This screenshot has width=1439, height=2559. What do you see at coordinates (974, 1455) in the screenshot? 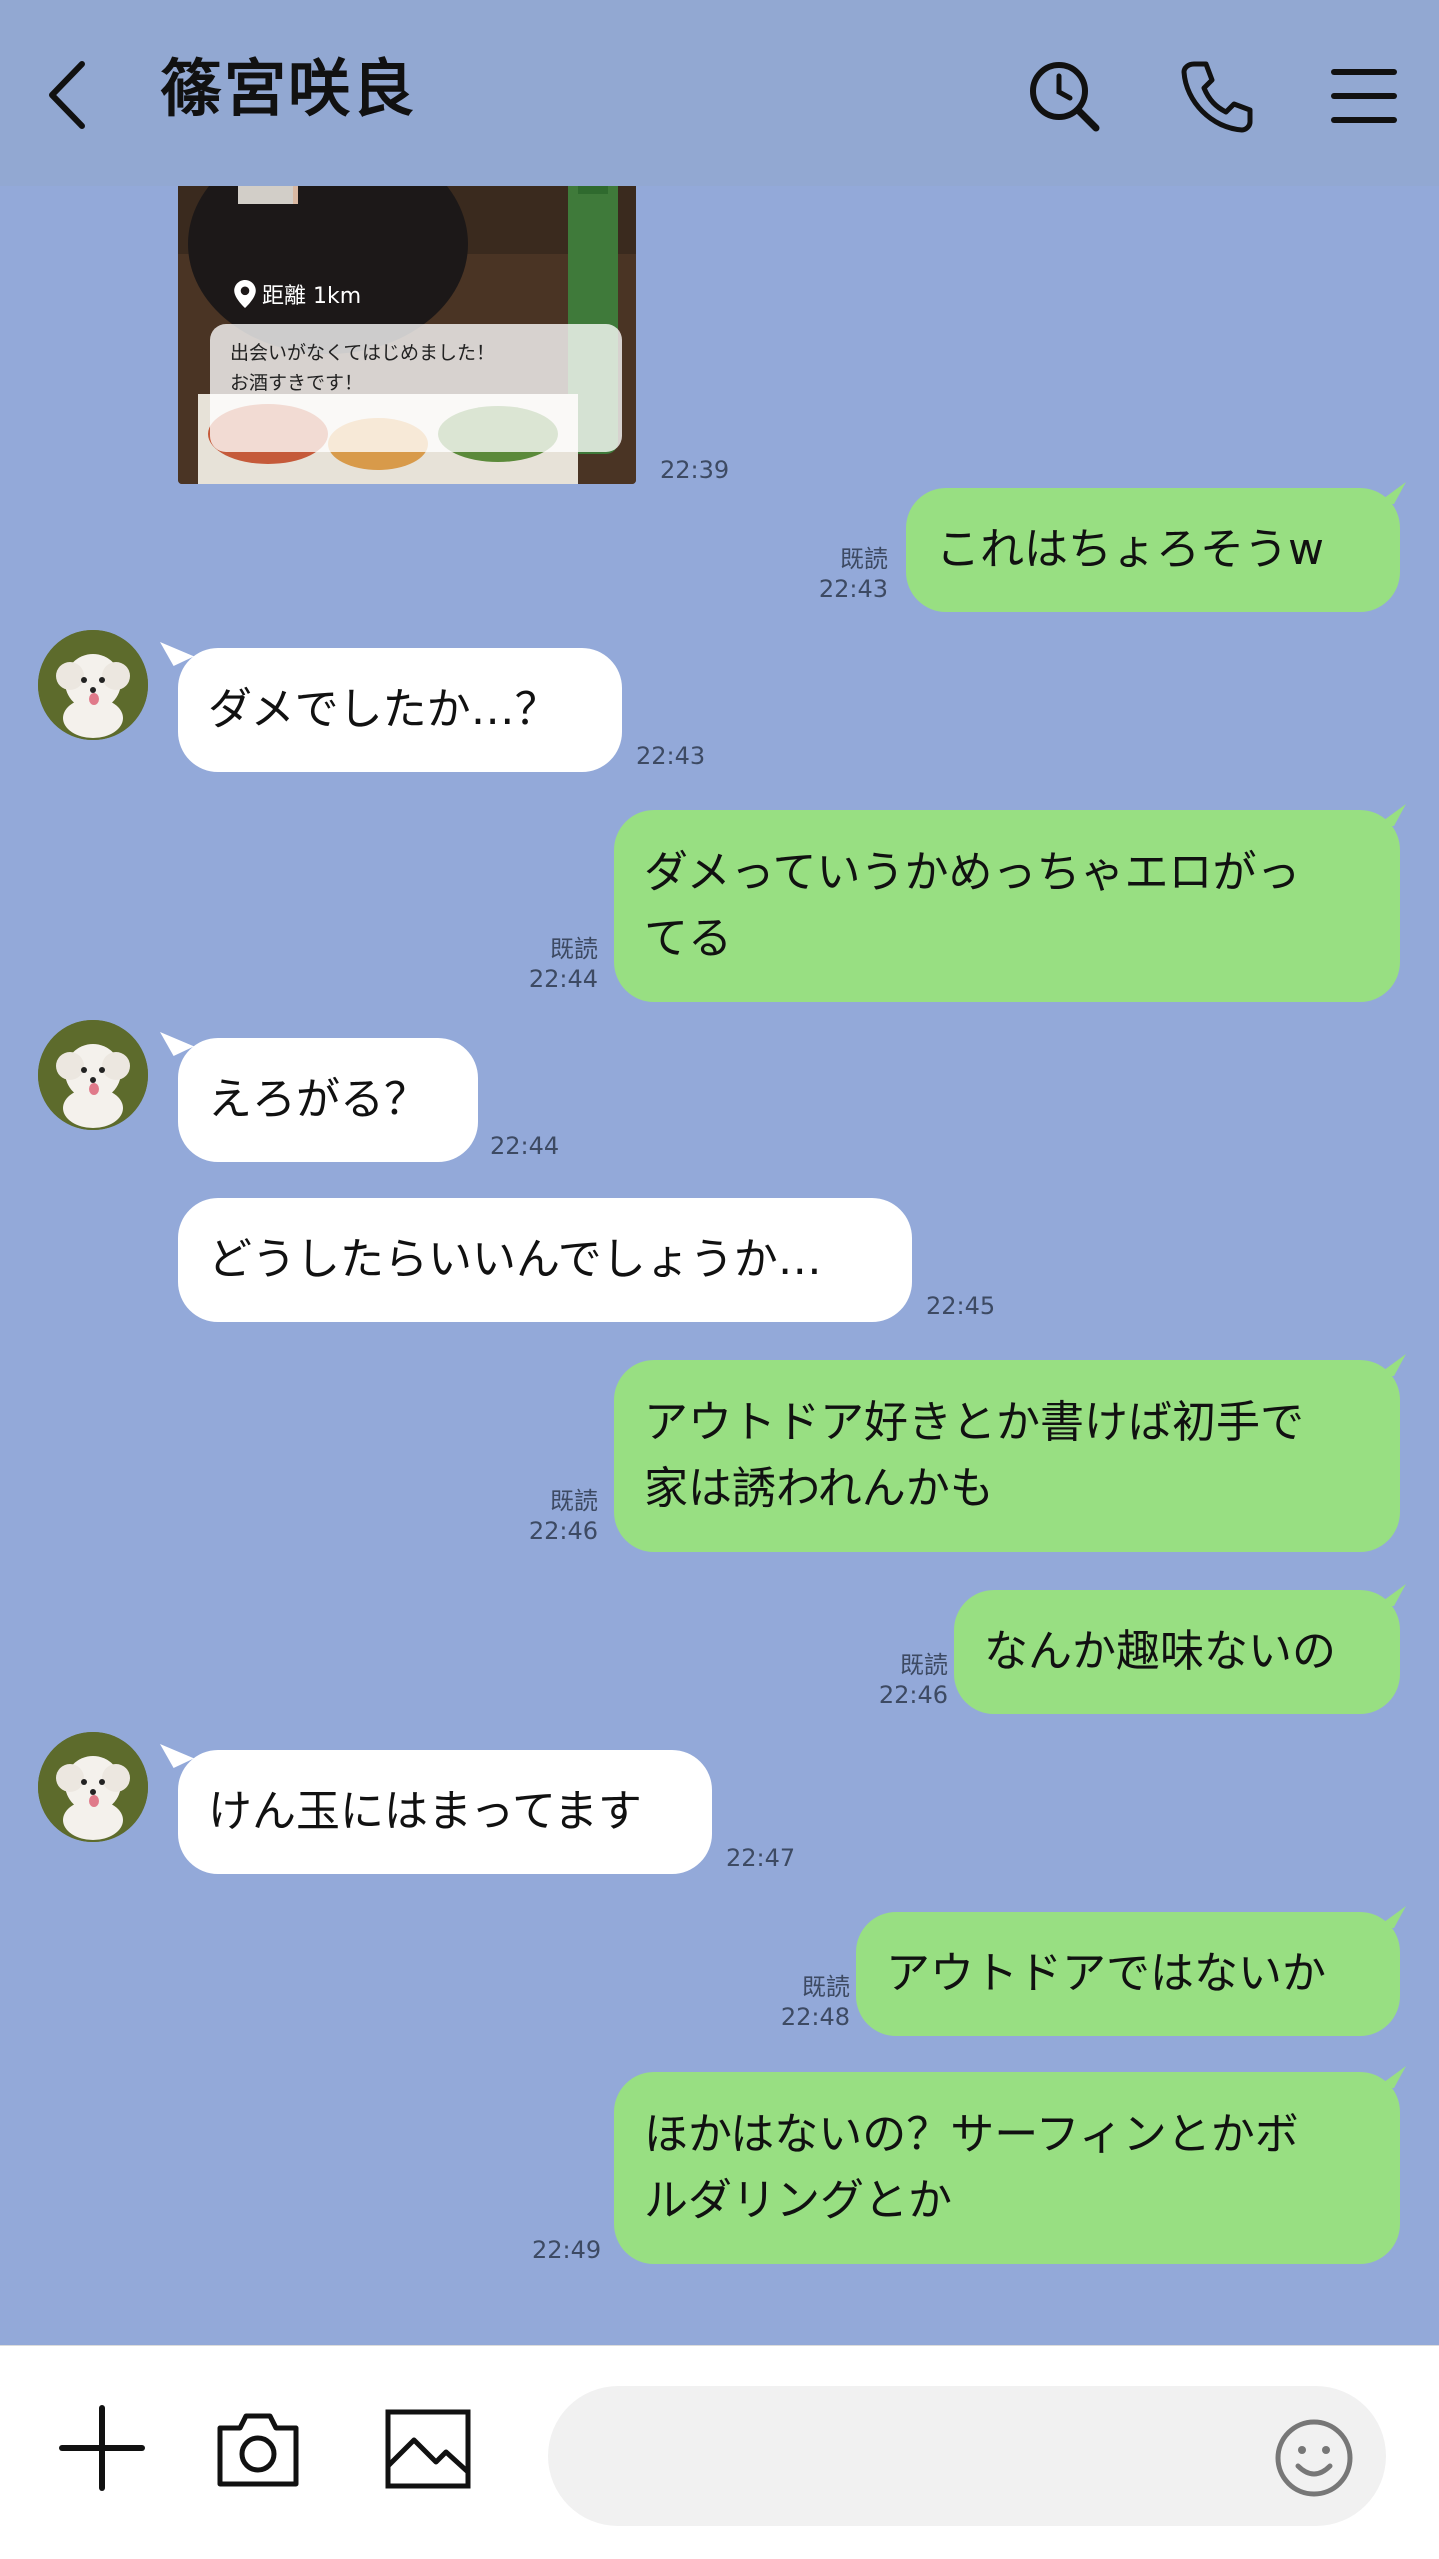
I see `message-text: アウトドア好きとか書けば初手で 家は誘われんかも` at bounding box center [974, 1455].